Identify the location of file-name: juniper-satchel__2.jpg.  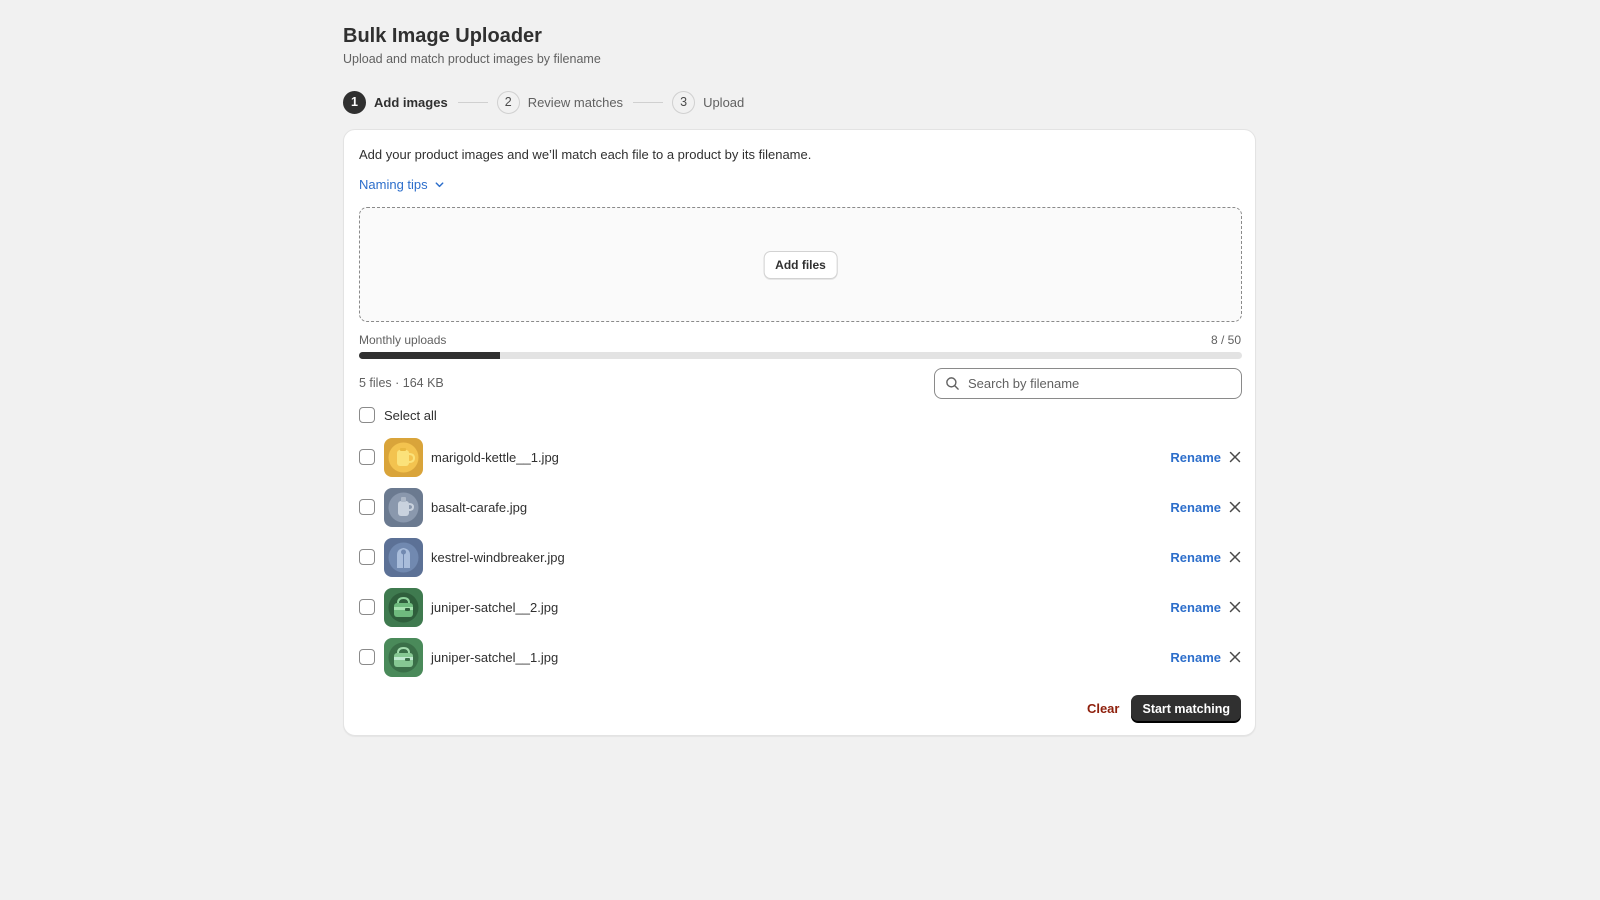
(495, 607).